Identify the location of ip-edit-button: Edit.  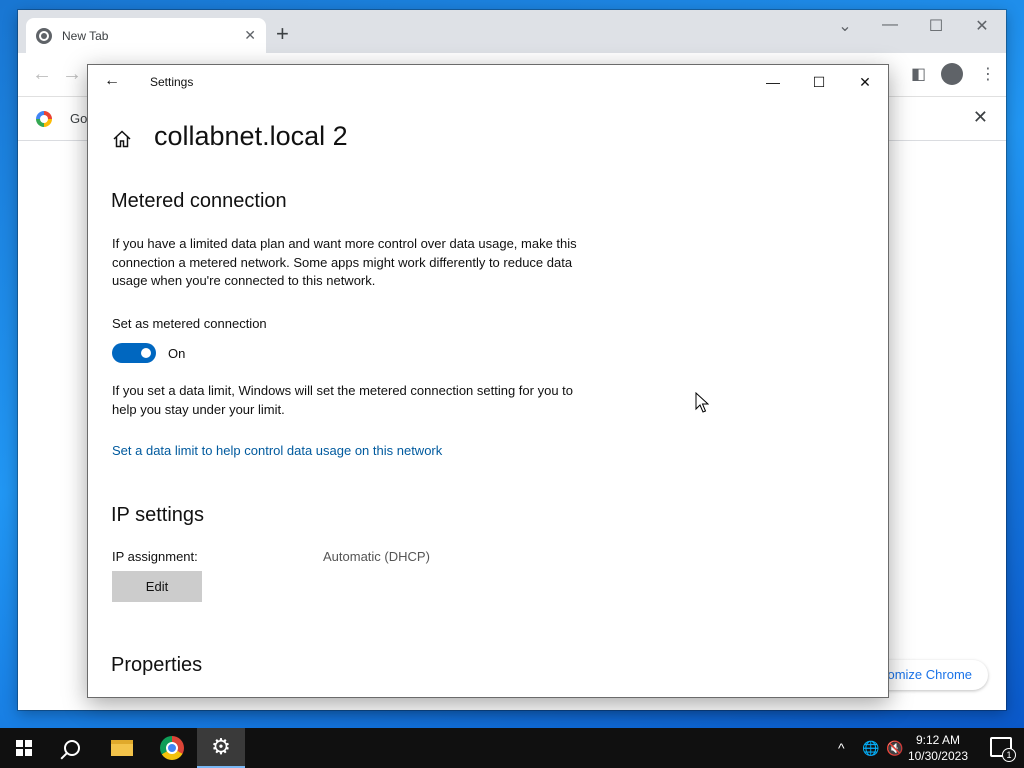
(157, 586).